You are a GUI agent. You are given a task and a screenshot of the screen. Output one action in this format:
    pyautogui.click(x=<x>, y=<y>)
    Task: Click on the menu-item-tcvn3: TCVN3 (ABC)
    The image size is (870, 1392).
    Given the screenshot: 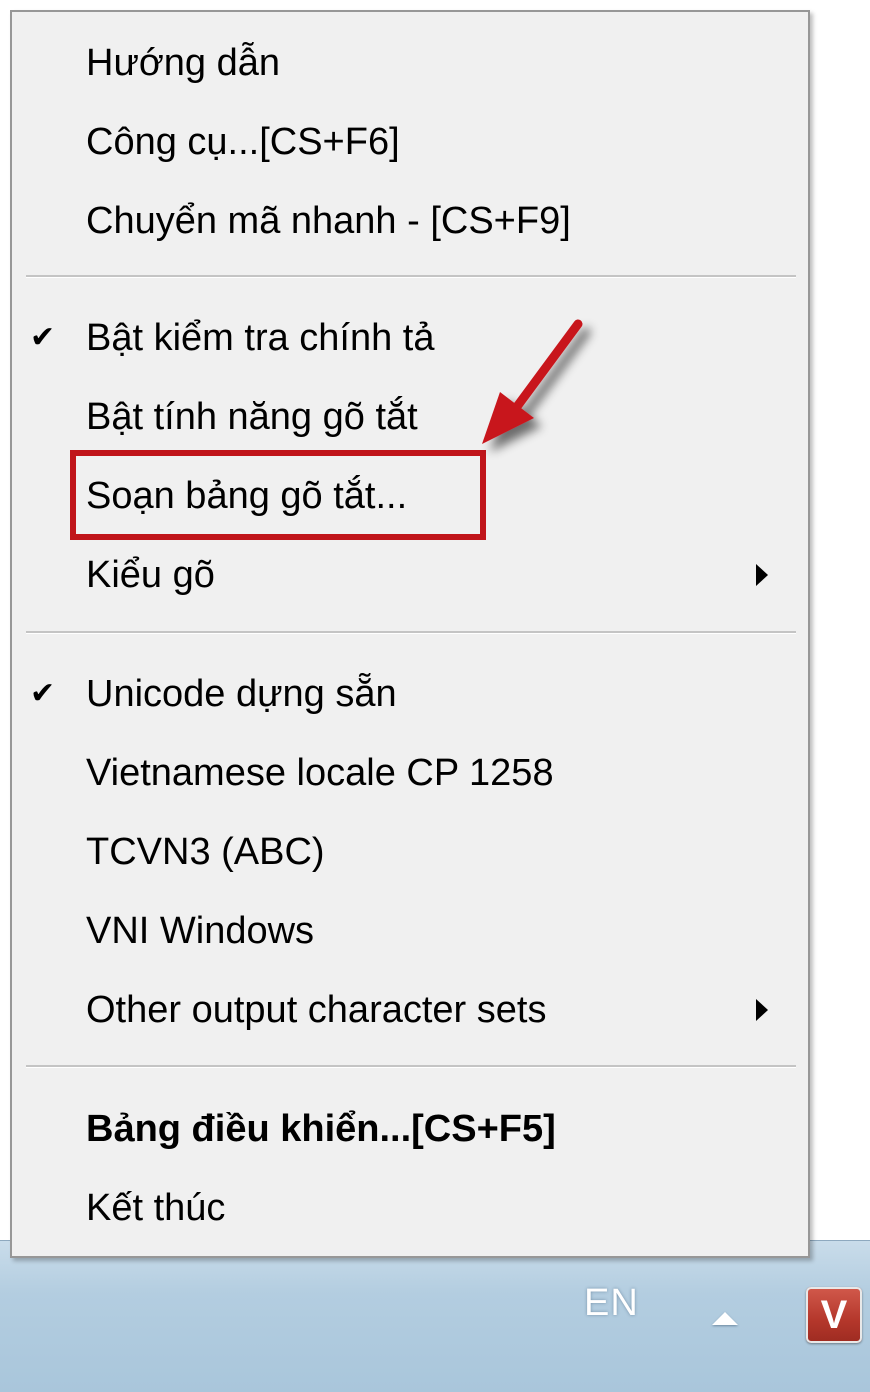 What is the action you would take?
    pyautogui.click(x=410, y=852)
    